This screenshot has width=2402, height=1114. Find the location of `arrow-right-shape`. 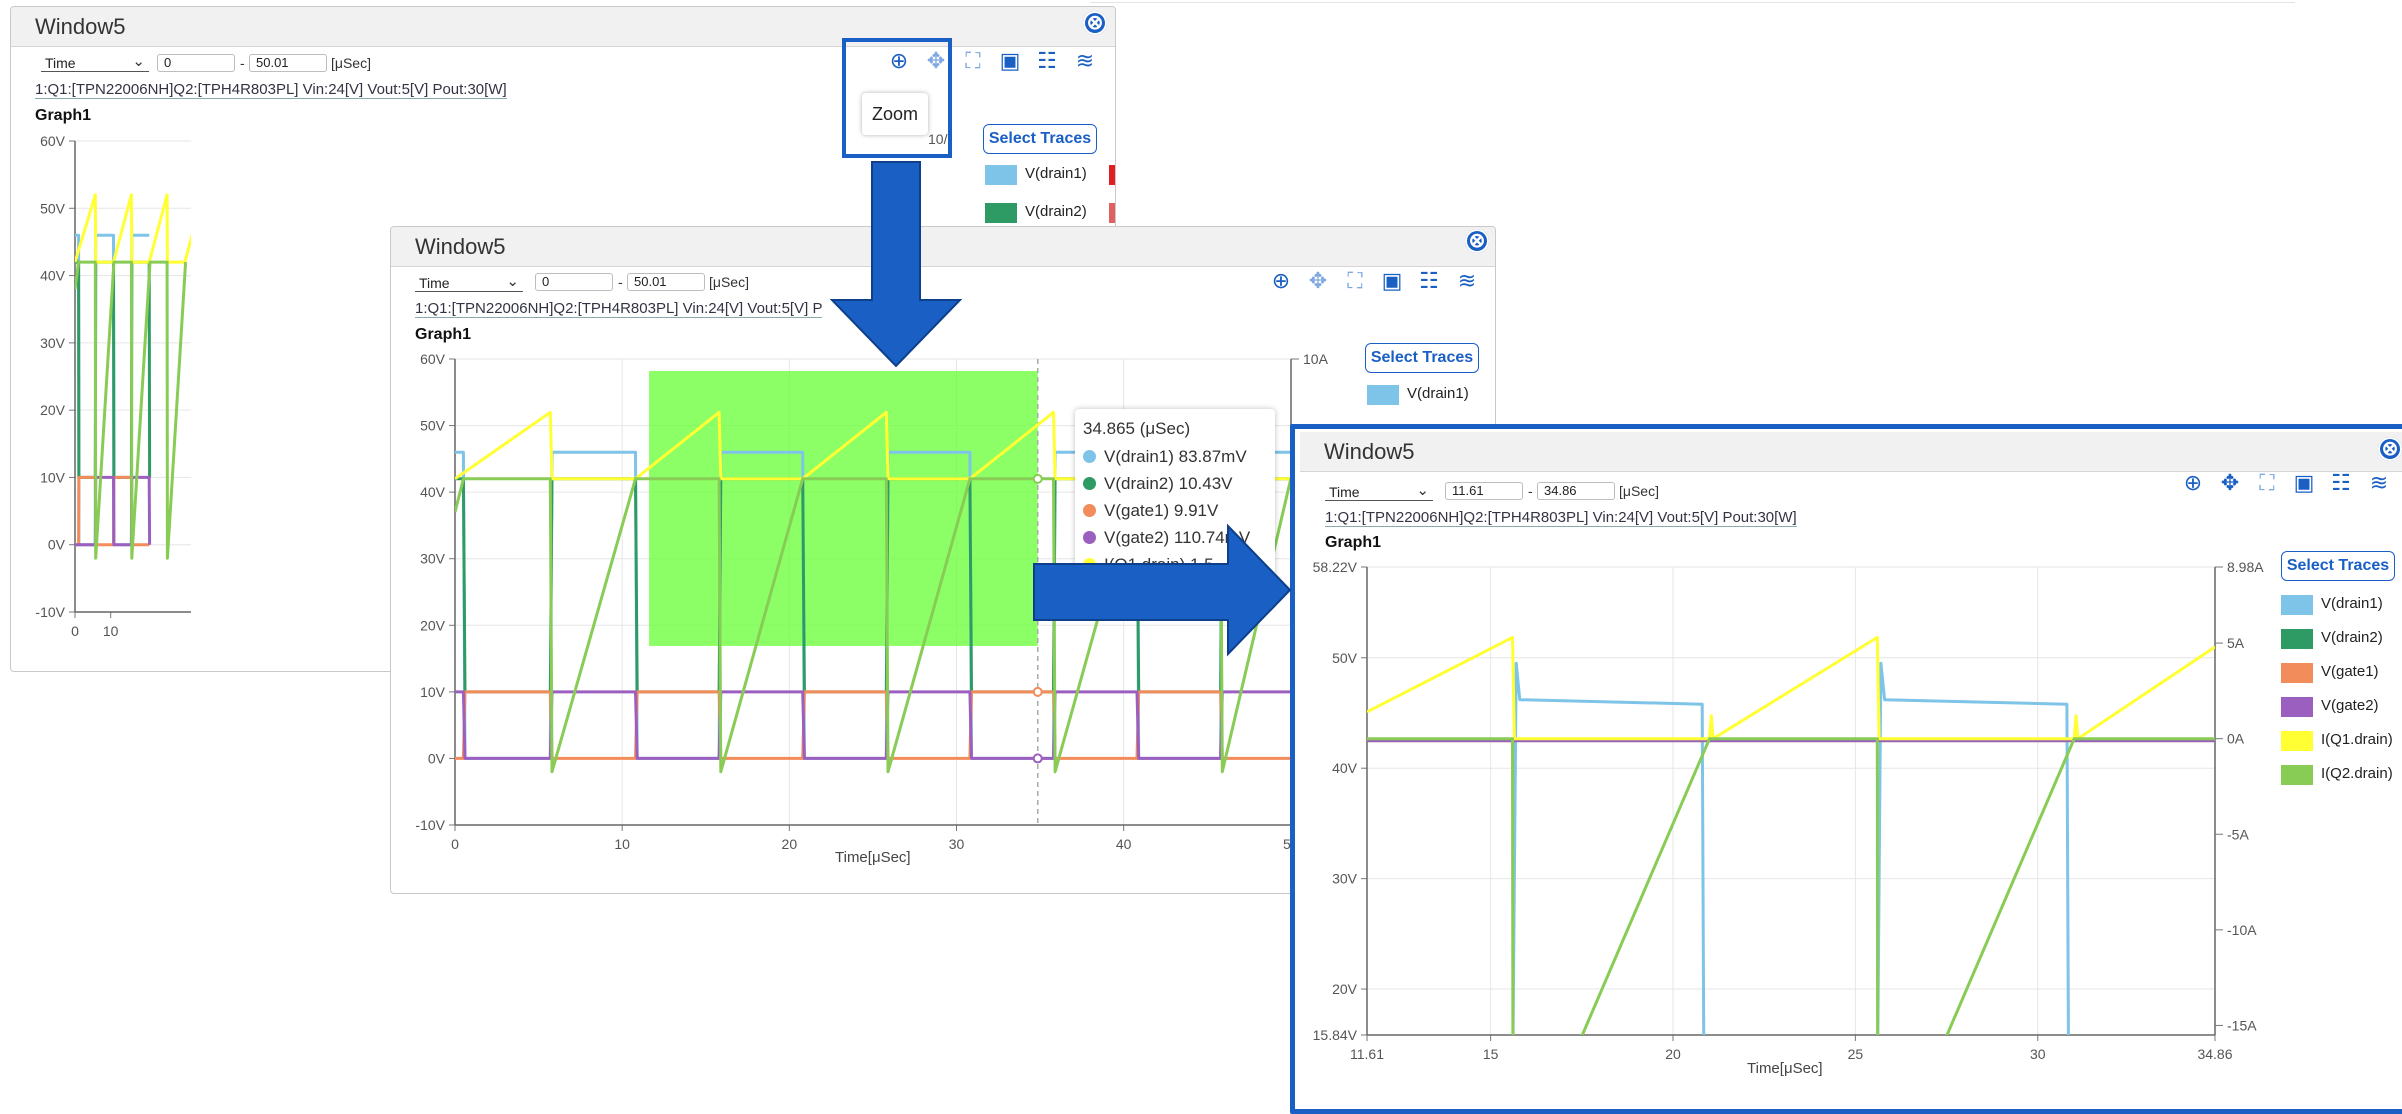

arrow-right-shape is located at coordinates (1162, 590).